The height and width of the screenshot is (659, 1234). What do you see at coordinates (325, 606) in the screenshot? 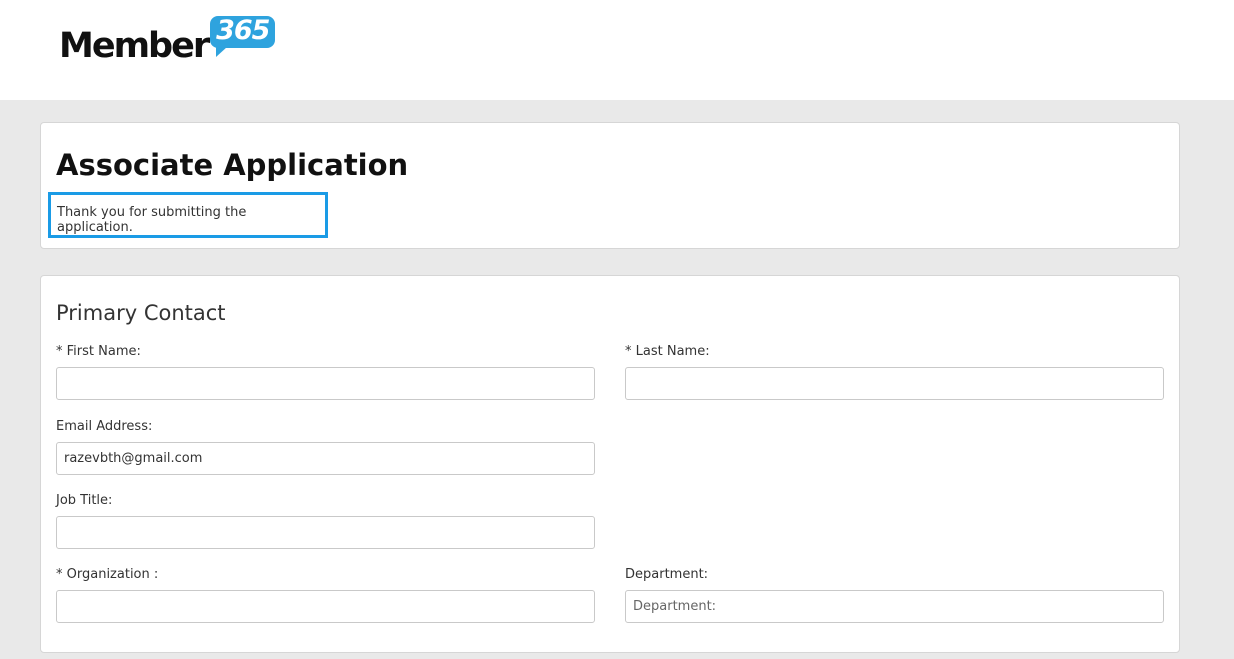
I see `organization-input` at bounding box center [325, 606].